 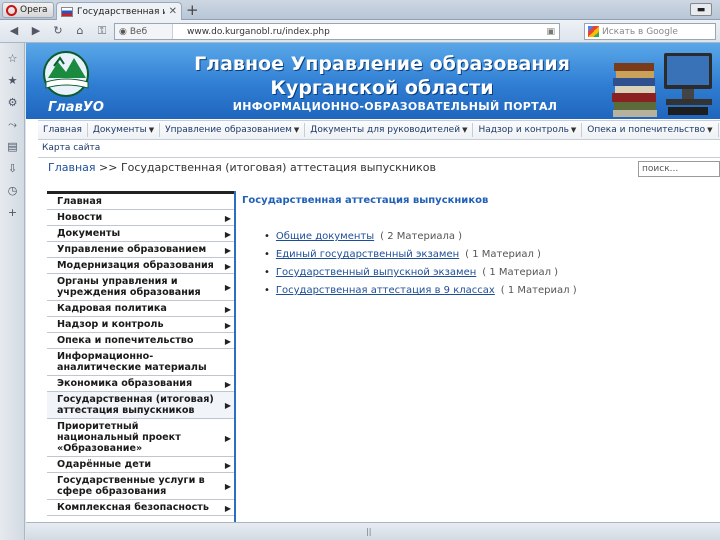 I want to click on side-menu-item-modernization: Модернизация образования ▶, so click(x=141, y=266).